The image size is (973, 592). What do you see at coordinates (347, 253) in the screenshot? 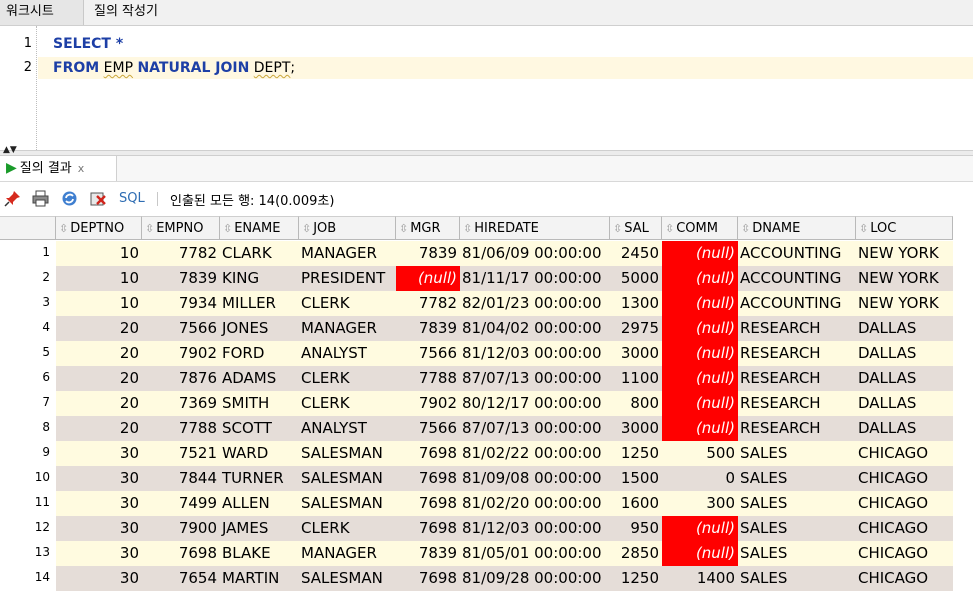
I see `cell-job: MANAGER` at bounding box center [347, 253].